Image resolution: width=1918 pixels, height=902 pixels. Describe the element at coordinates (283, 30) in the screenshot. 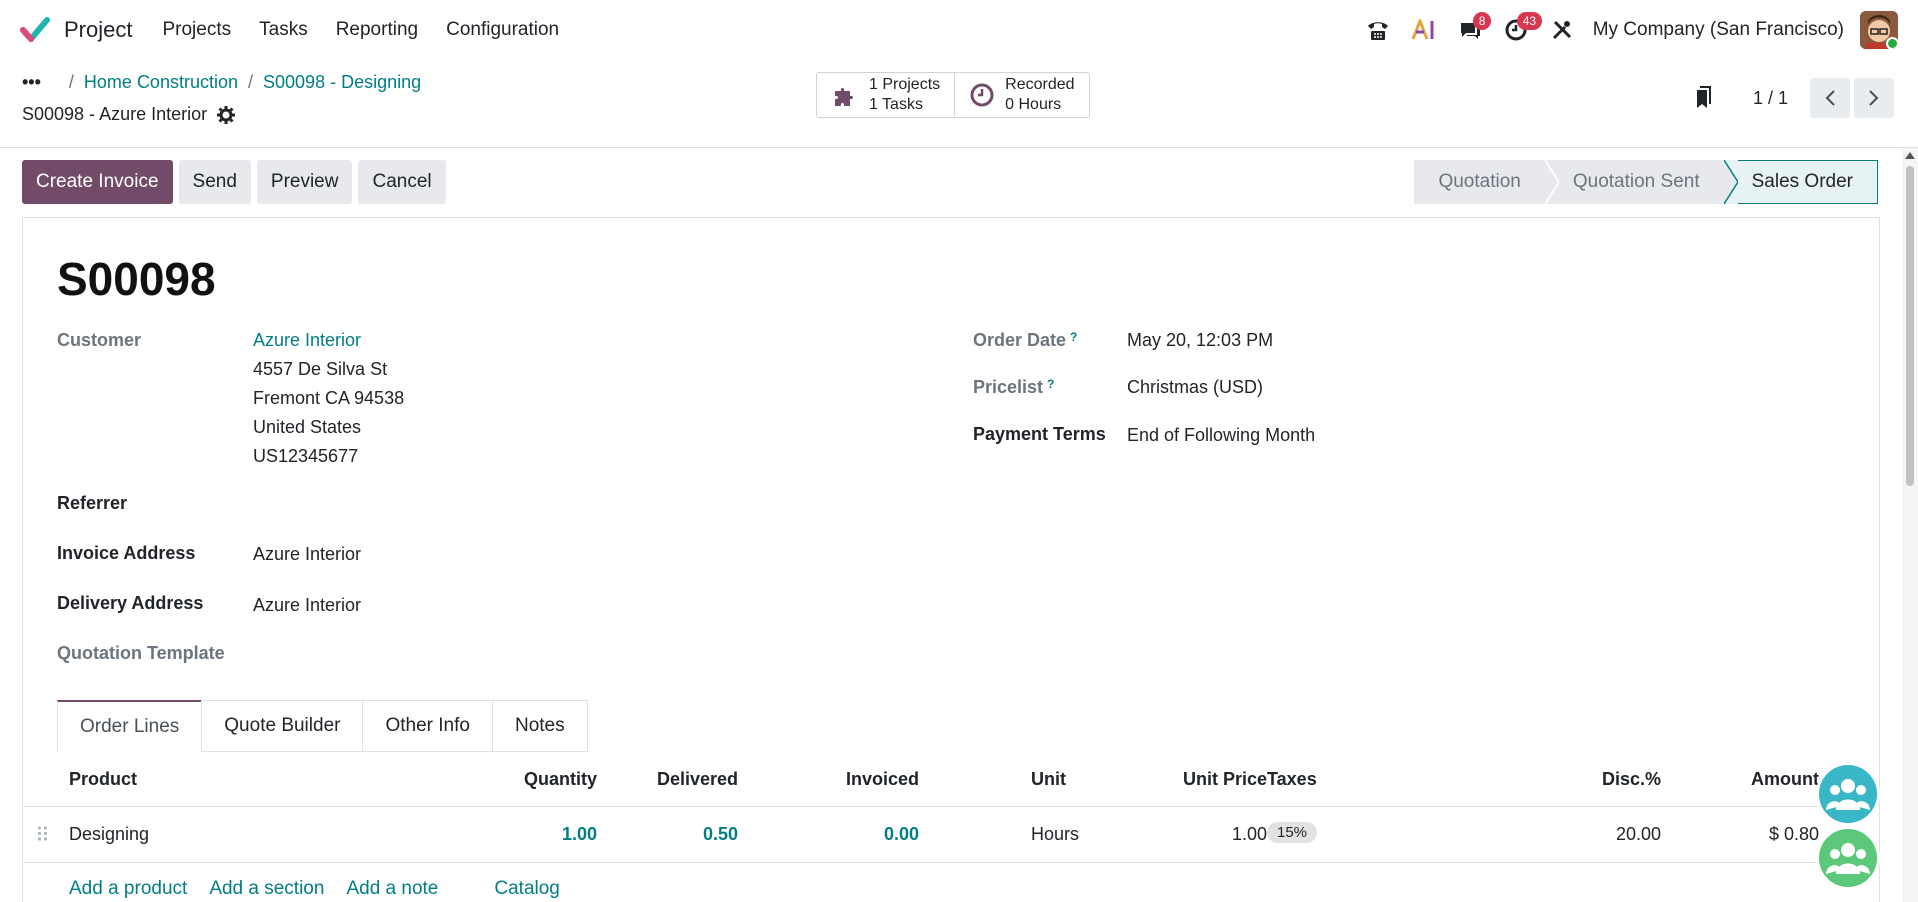

I see `menu-tasks: Tasks` at that location.